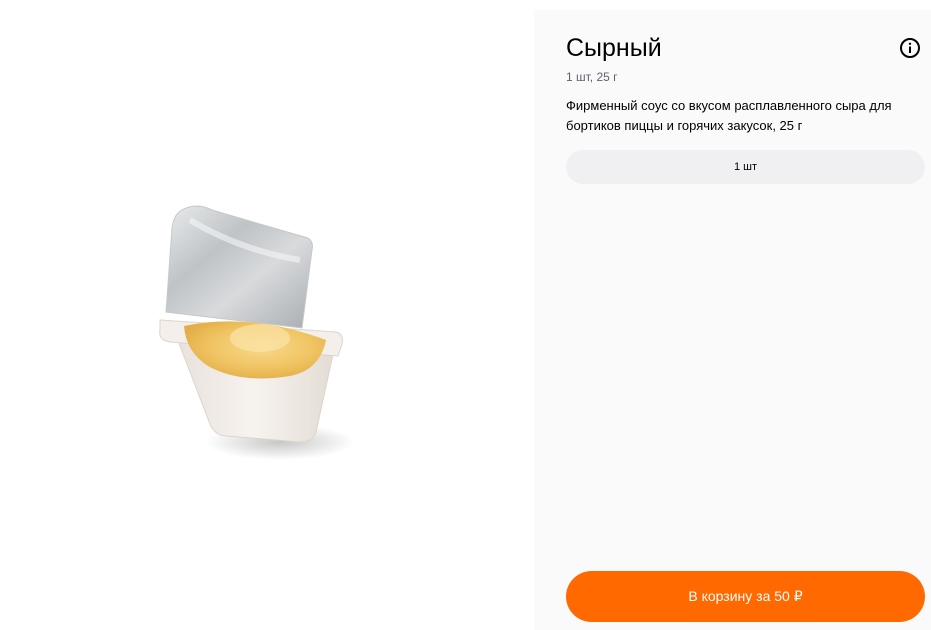 Image resolution: width=931 pixels, height=630 pixels. I want to click on add-to-cart-button: В корзину за 50 ₽, so click(745, 596).